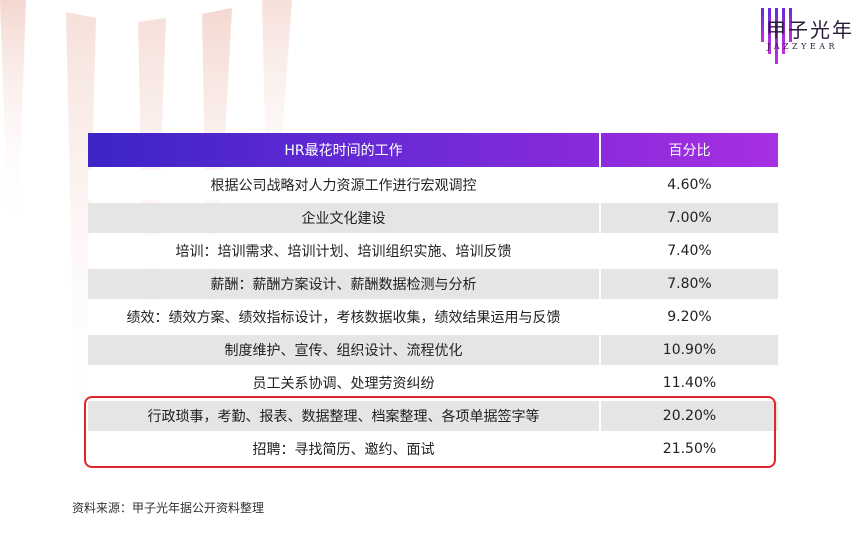  Describe the element at coordinates (430, 432) in the screenshot. I see `highlight-box` at that location.